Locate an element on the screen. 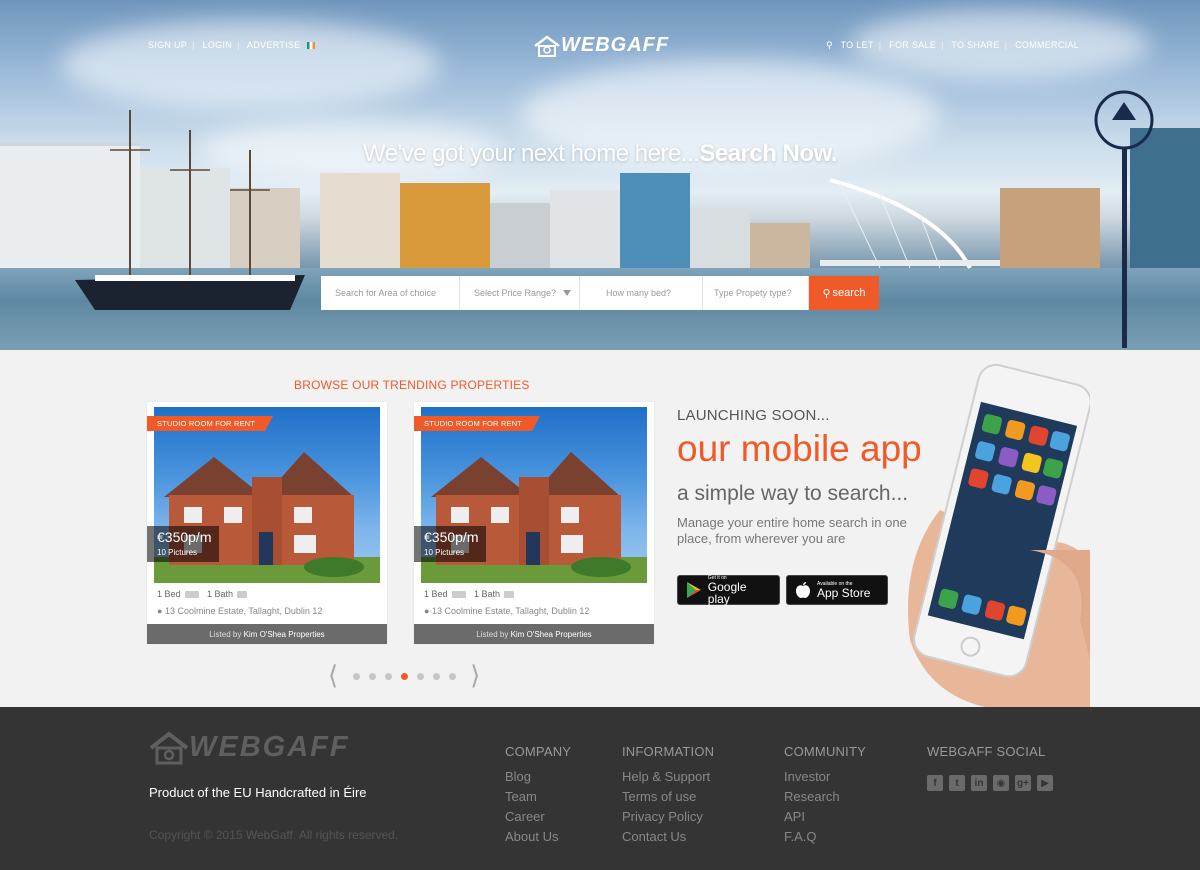 The height and width of the screenshot is (870, 1200). google-play-button: Get it on Google play is located at coordinates (728, 590).